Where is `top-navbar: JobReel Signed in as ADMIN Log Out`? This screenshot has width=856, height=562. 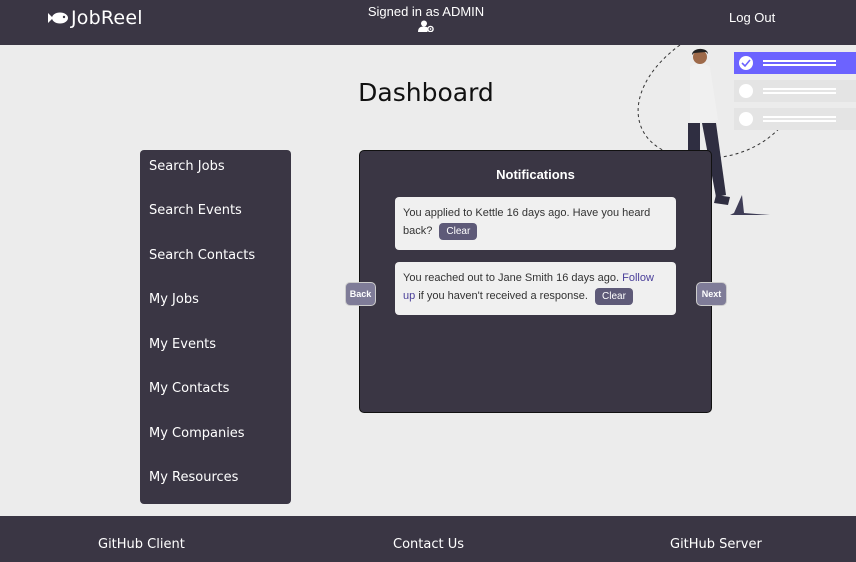 top-navbar: JobReel Signed in as ADMIN Log Out is located at coordinates (428, 22).